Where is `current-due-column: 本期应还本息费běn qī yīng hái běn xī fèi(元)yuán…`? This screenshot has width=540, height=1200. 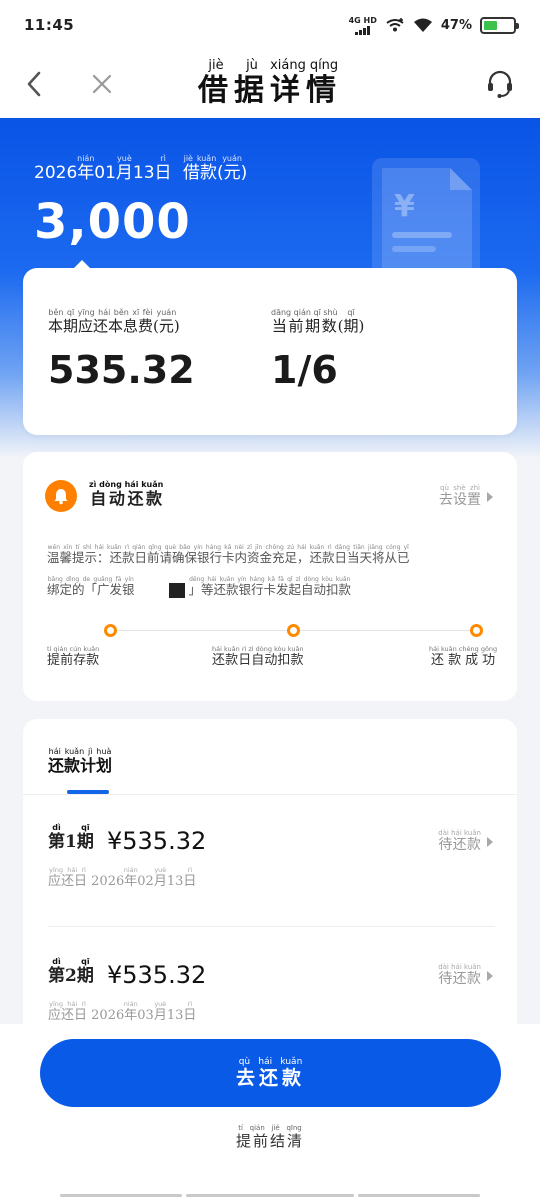 current-due-column: 本期应还本息费běn qī yīng hái běn xī fèi(元)yuán… is located at coordinates (121, 350).